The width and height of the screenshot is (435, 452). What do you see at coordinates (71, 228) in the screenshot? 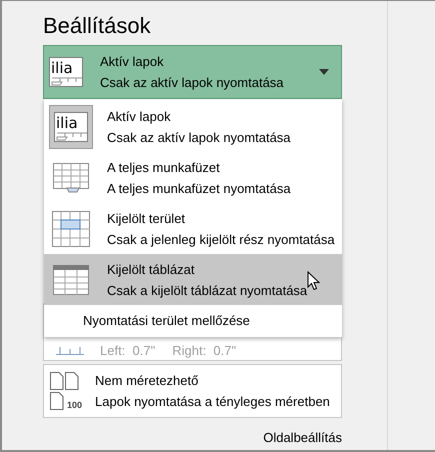
I see `selection-grid-icon` at bounding box center [71, 228].